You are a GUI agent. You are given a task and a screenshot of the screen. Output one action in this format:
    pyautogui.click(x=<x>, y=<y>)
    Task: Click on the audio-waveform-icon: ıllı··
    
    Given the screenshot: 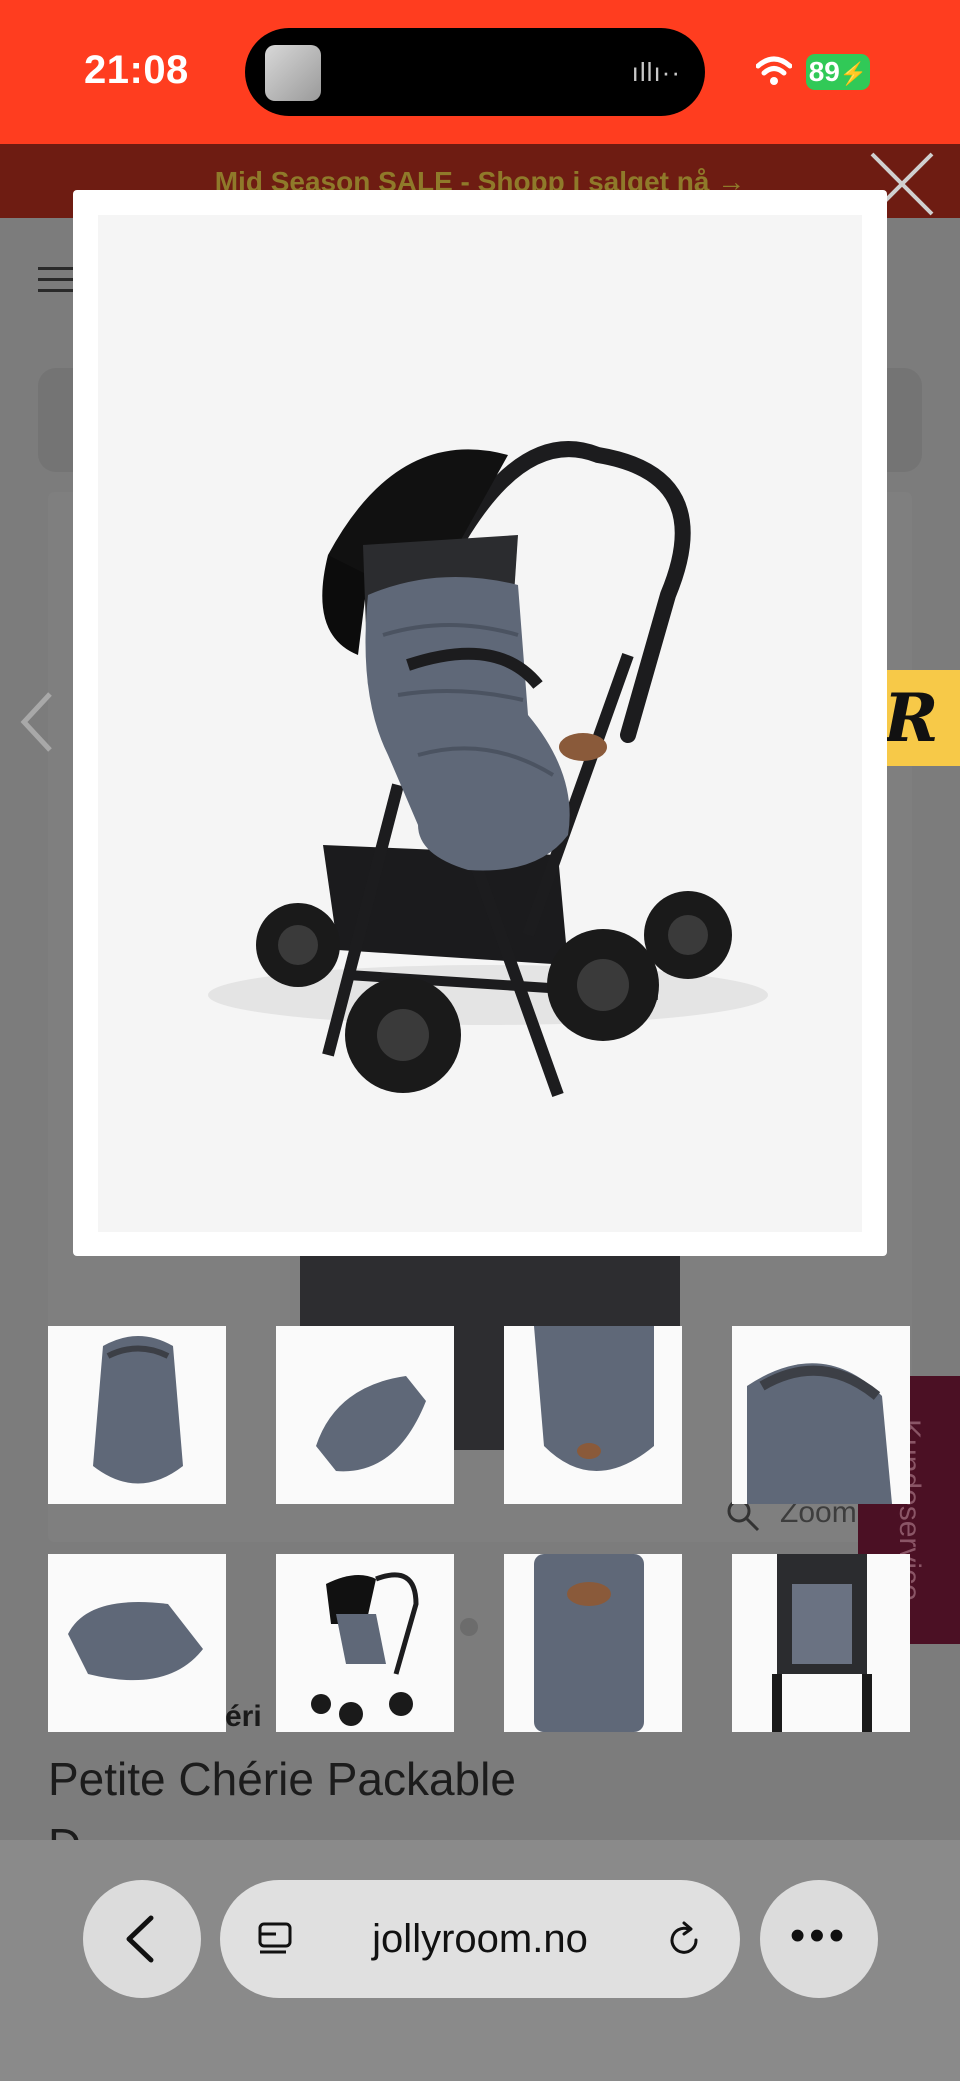 What is the action you would take?
    pyautogui.click(x=656, y=72)
    